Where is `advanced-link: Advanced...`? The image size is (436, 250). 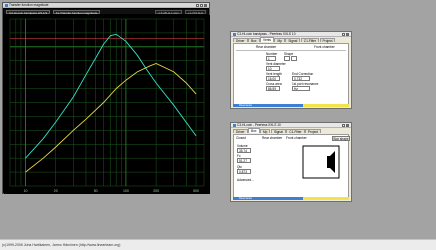
advanced-link: Advanced... is located at coordinates (245, 180).